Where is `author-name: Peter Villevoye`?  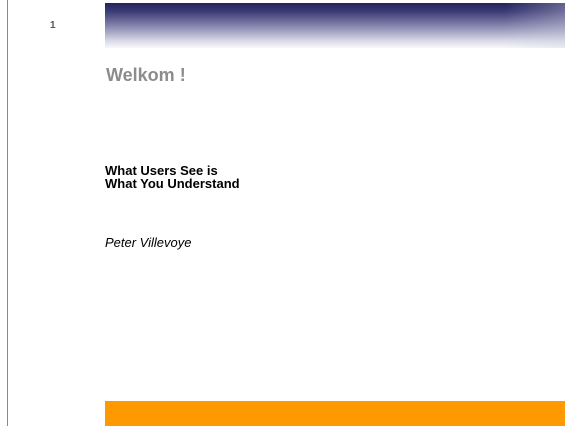
author-name: Peter Villevoye is located at coordinates (148, 242).